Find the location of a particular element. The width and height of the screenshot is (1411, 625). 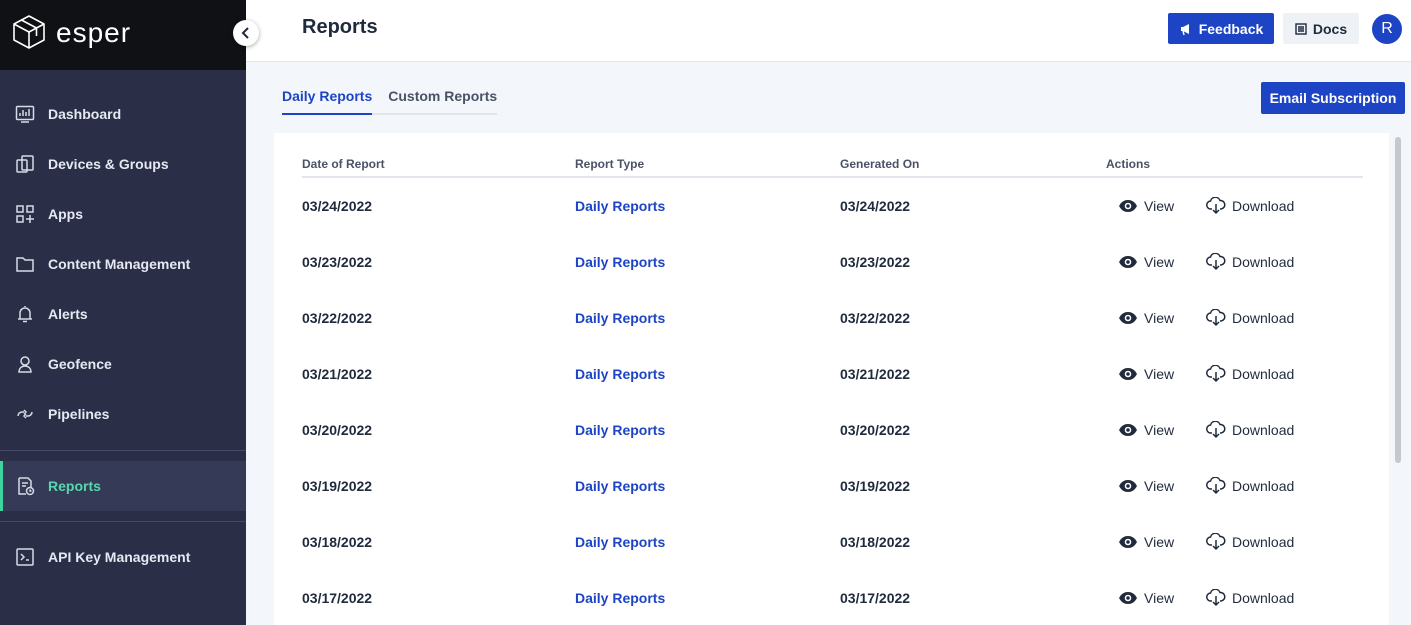

tab-daily-reports: Daily Reports is located at coordinates (327, 101).